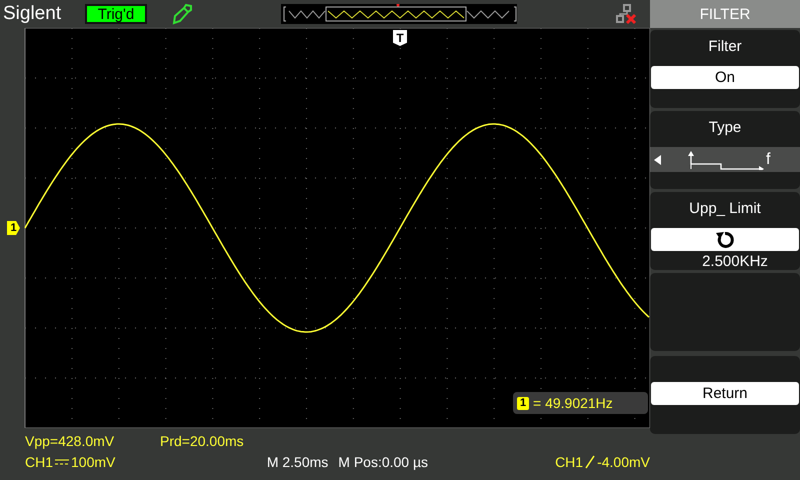  Describe the element at coordinates (725, 393) in the screenshot. I see `return-button: Return` at that location.